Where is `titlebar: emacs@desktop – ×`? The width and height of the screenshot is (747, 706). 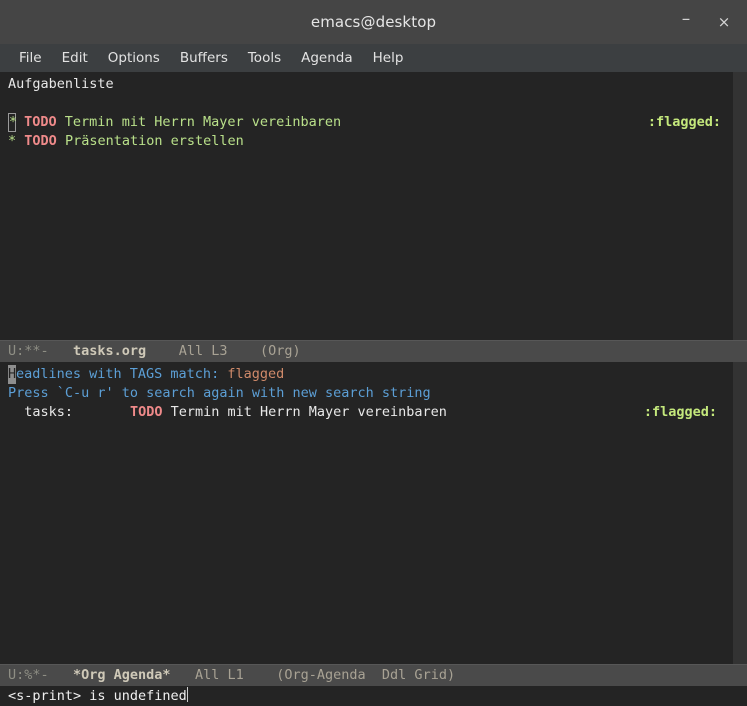 titlebar: emacs@desktop – × is located at coordinates (373, 22).